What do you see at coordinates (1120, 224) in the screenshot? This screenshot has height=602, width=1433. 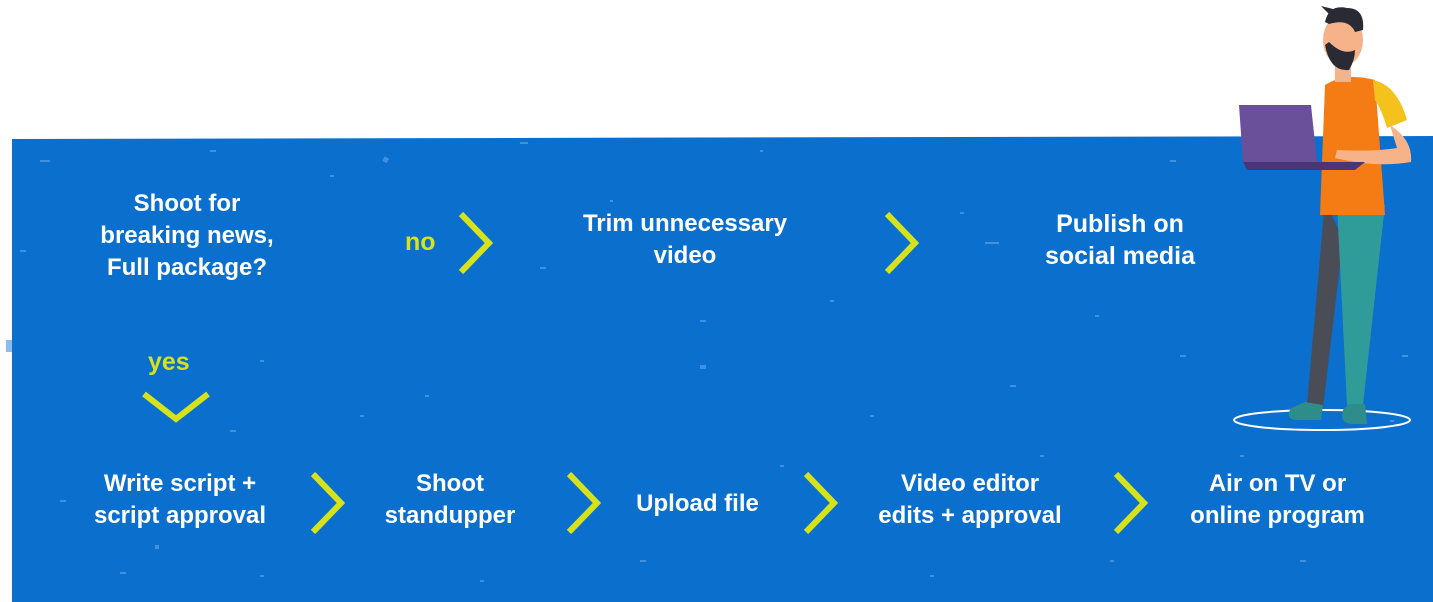 I see `publish-social-line-1: Publish on` at bounding box center [1120, 224].